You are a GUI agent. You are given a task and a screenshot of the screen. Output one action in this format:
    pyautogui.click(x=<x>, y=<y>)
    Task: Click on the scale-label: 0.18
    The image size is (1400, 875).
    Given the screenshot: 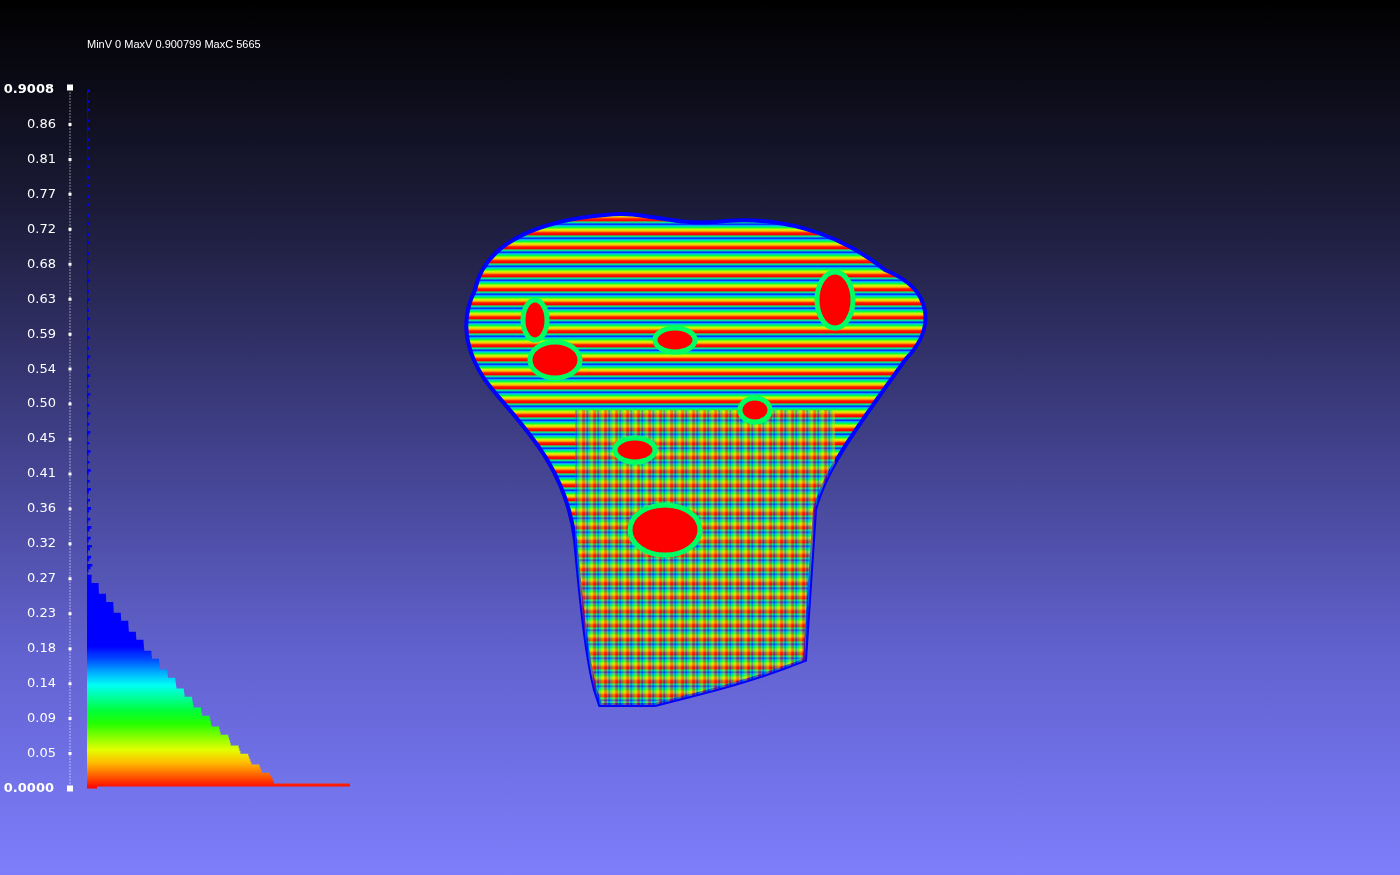 What is the action you would take?
    pyautogui.click(x=41, y=648)
    